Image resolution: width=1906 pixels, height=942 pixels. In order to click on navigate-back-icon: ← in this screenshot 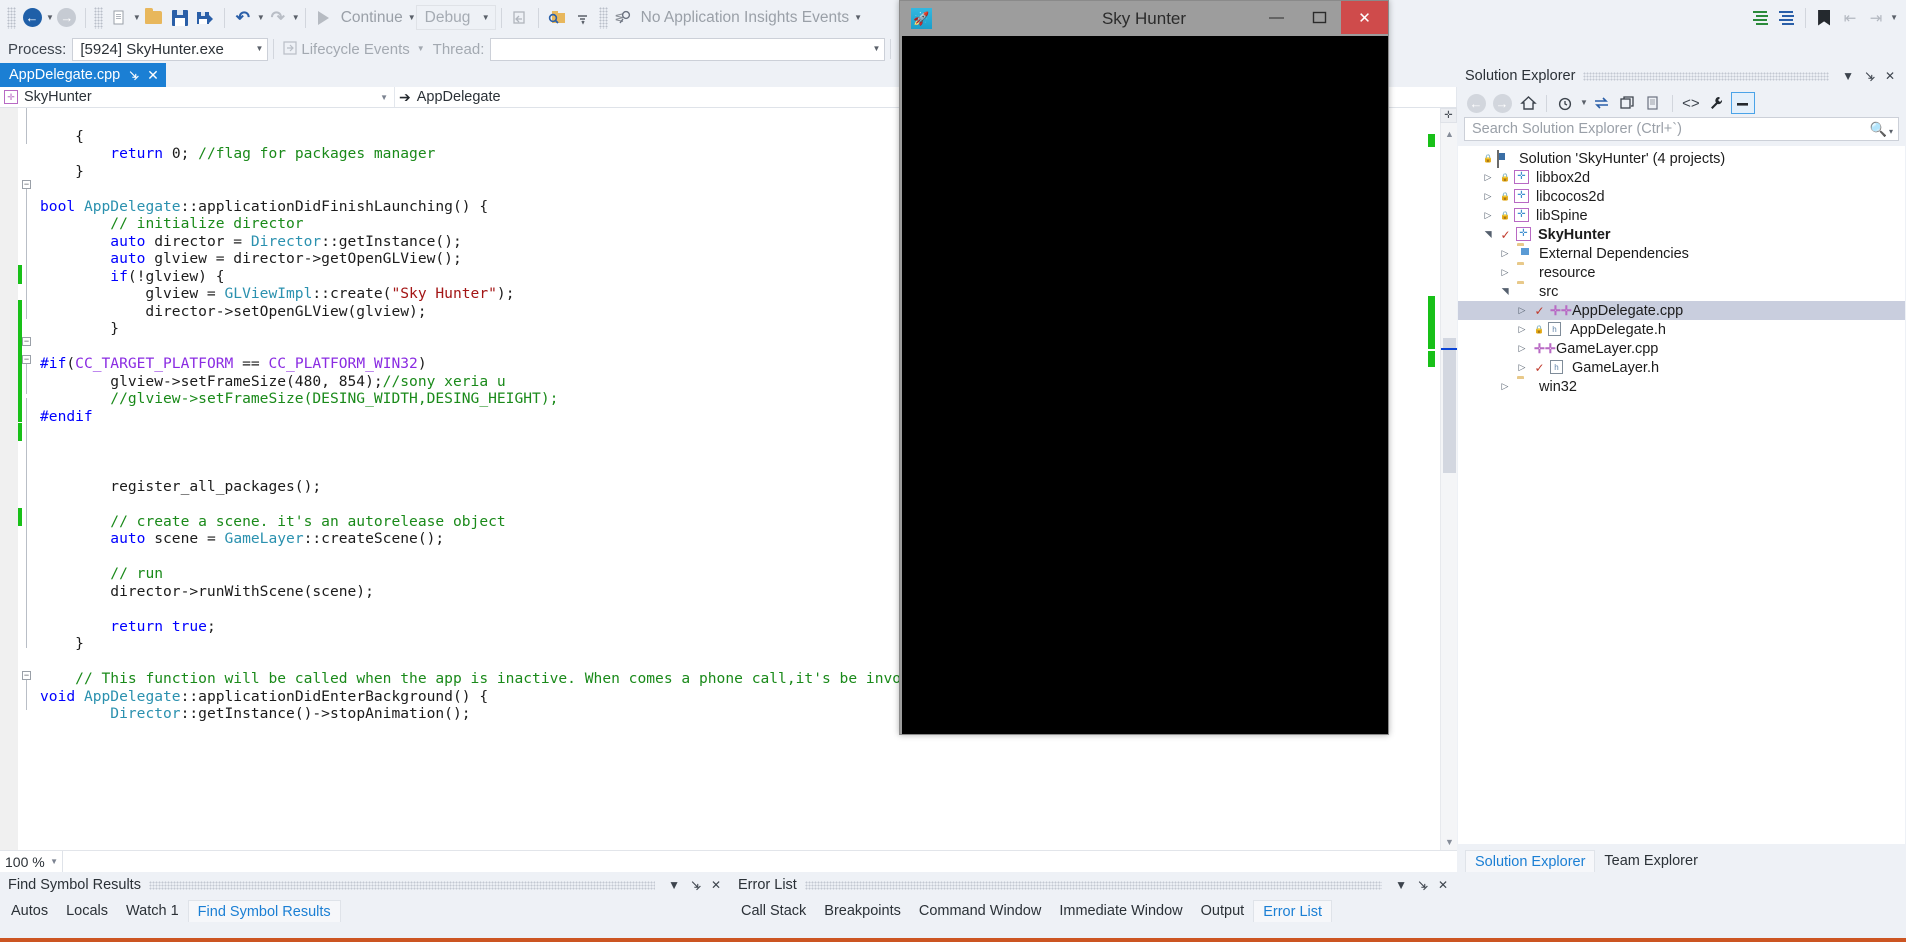, I will do `click(32, 18)`.